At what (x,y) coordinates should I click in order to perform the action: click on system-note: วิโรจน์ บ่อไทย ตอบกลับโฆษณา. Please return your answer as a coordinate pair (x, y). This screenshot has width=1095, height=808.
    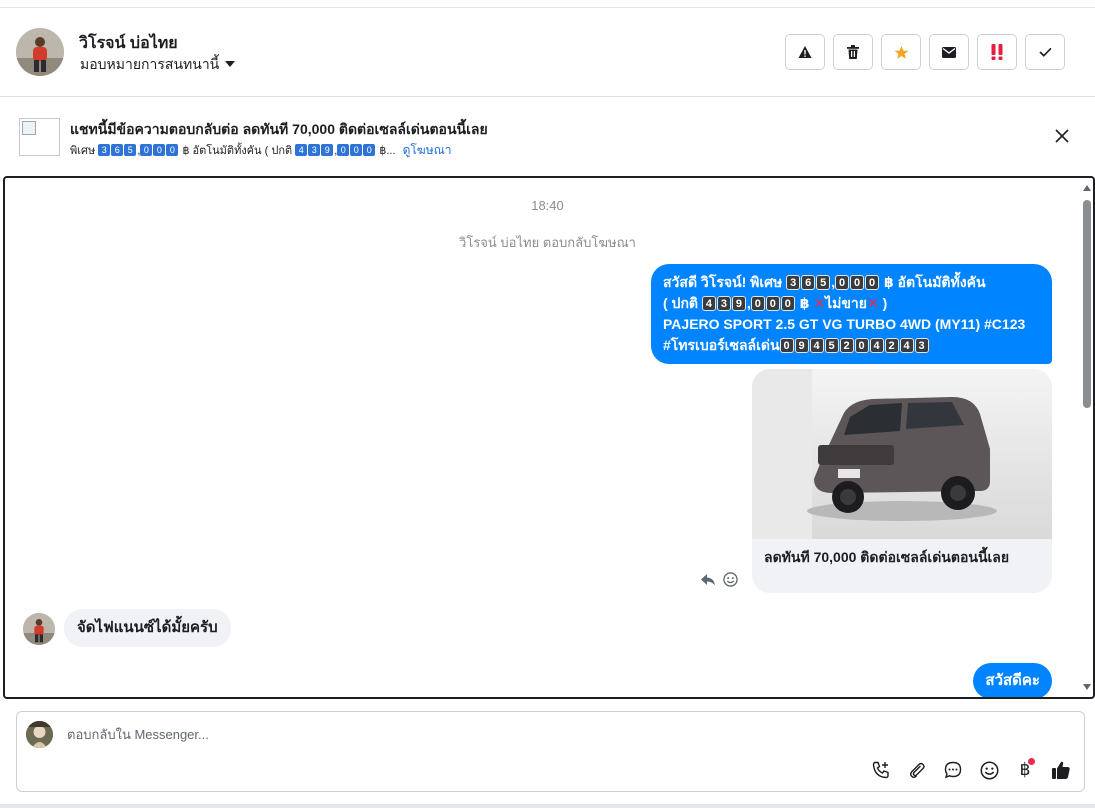
    Looking at the image, I should click on (547, 242).